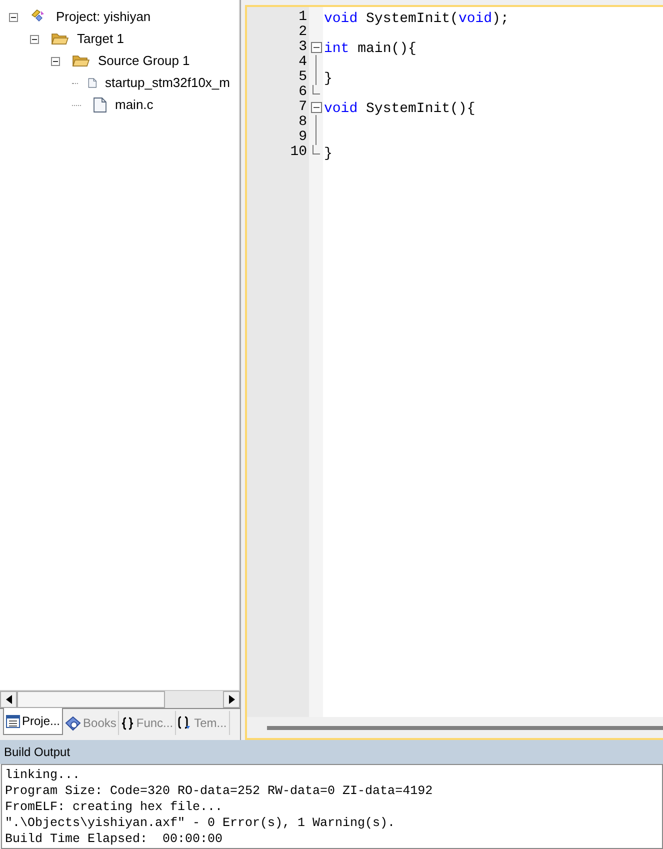 Image resolution: width=663 pixels, height=849 pixels. I want to click on list-icon, so click(13, 721).